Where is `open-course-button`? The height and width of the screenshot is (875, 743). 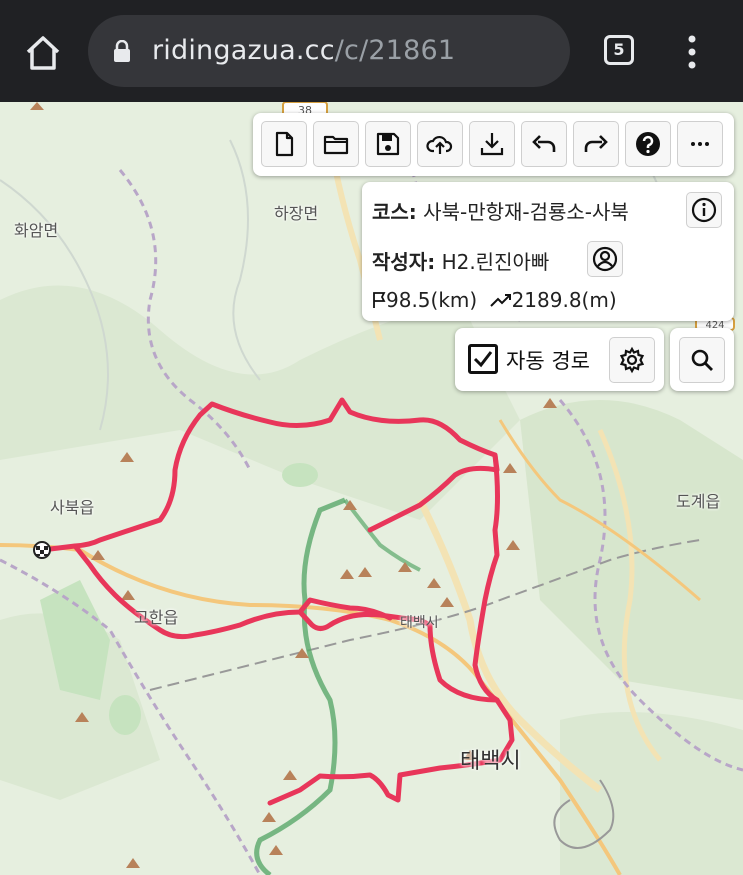 open-course-button is located at coordinates (336, 144).